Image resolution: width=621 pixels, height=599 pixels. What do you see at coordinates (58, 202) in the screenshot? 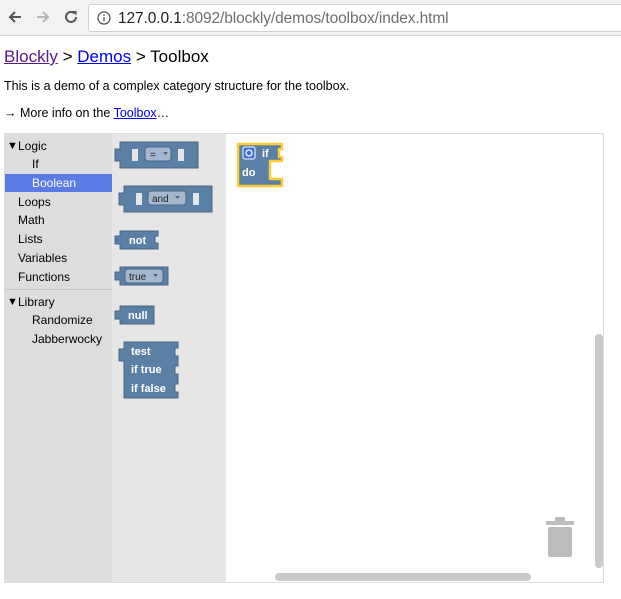
I see `category-loops: Loops` at bounding box center [58, 202].